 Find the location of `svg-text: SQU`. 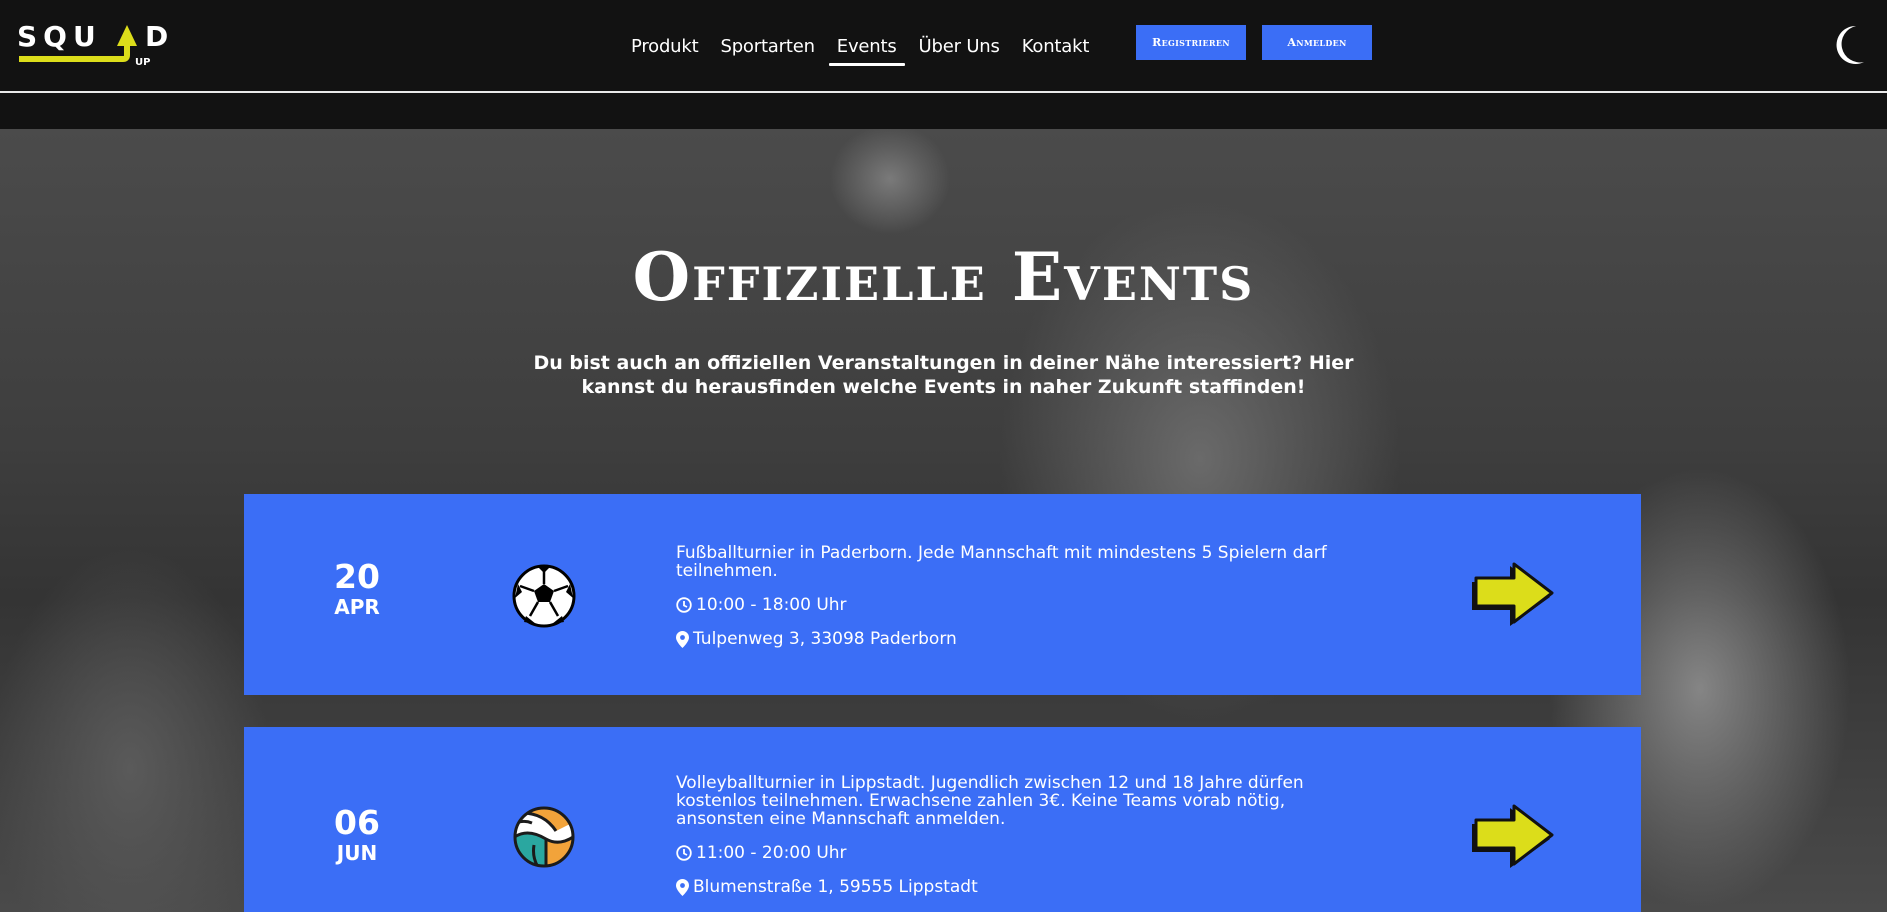

svg-text: SQU is located at coordinates (59, 36).